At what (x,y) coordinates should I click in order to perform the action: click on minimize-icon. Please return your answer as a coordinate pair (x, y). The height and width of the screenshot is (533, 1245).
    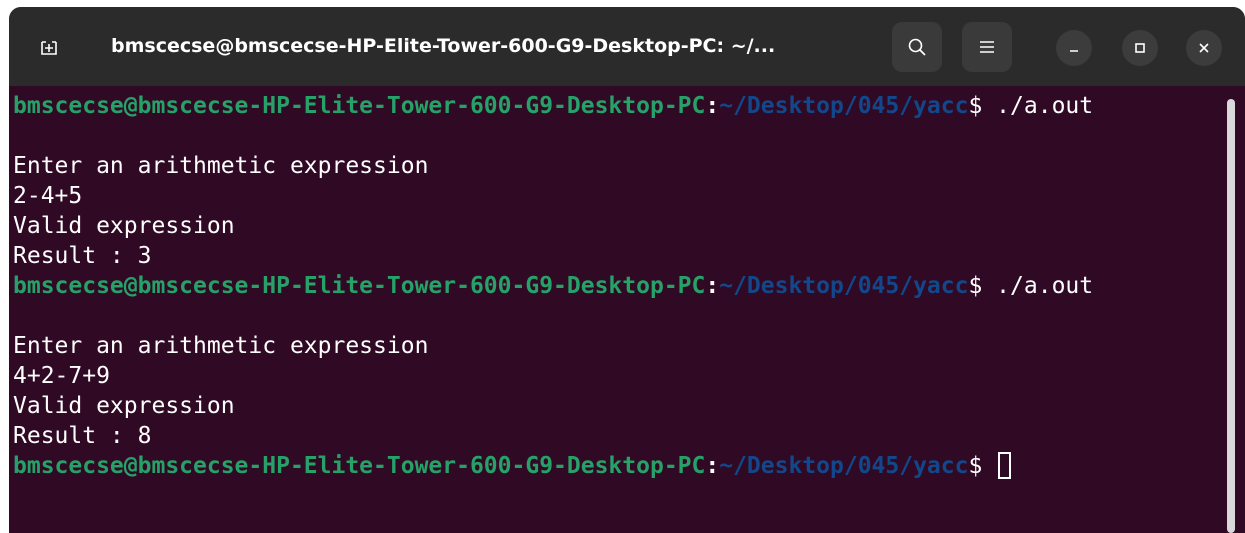
    Looking at the image, I should click on (1074, 51).